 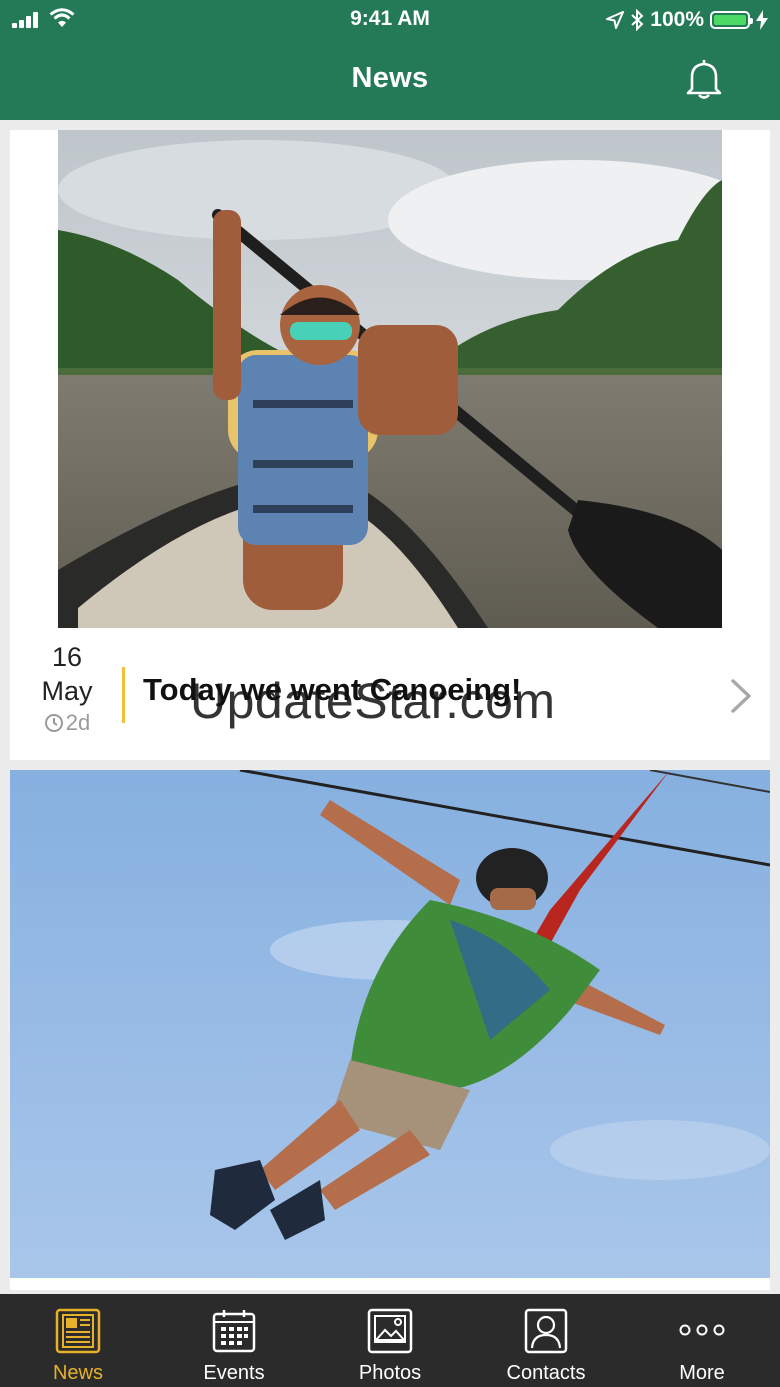 I want to click on date-day: 16, so click(x=67, y=657).